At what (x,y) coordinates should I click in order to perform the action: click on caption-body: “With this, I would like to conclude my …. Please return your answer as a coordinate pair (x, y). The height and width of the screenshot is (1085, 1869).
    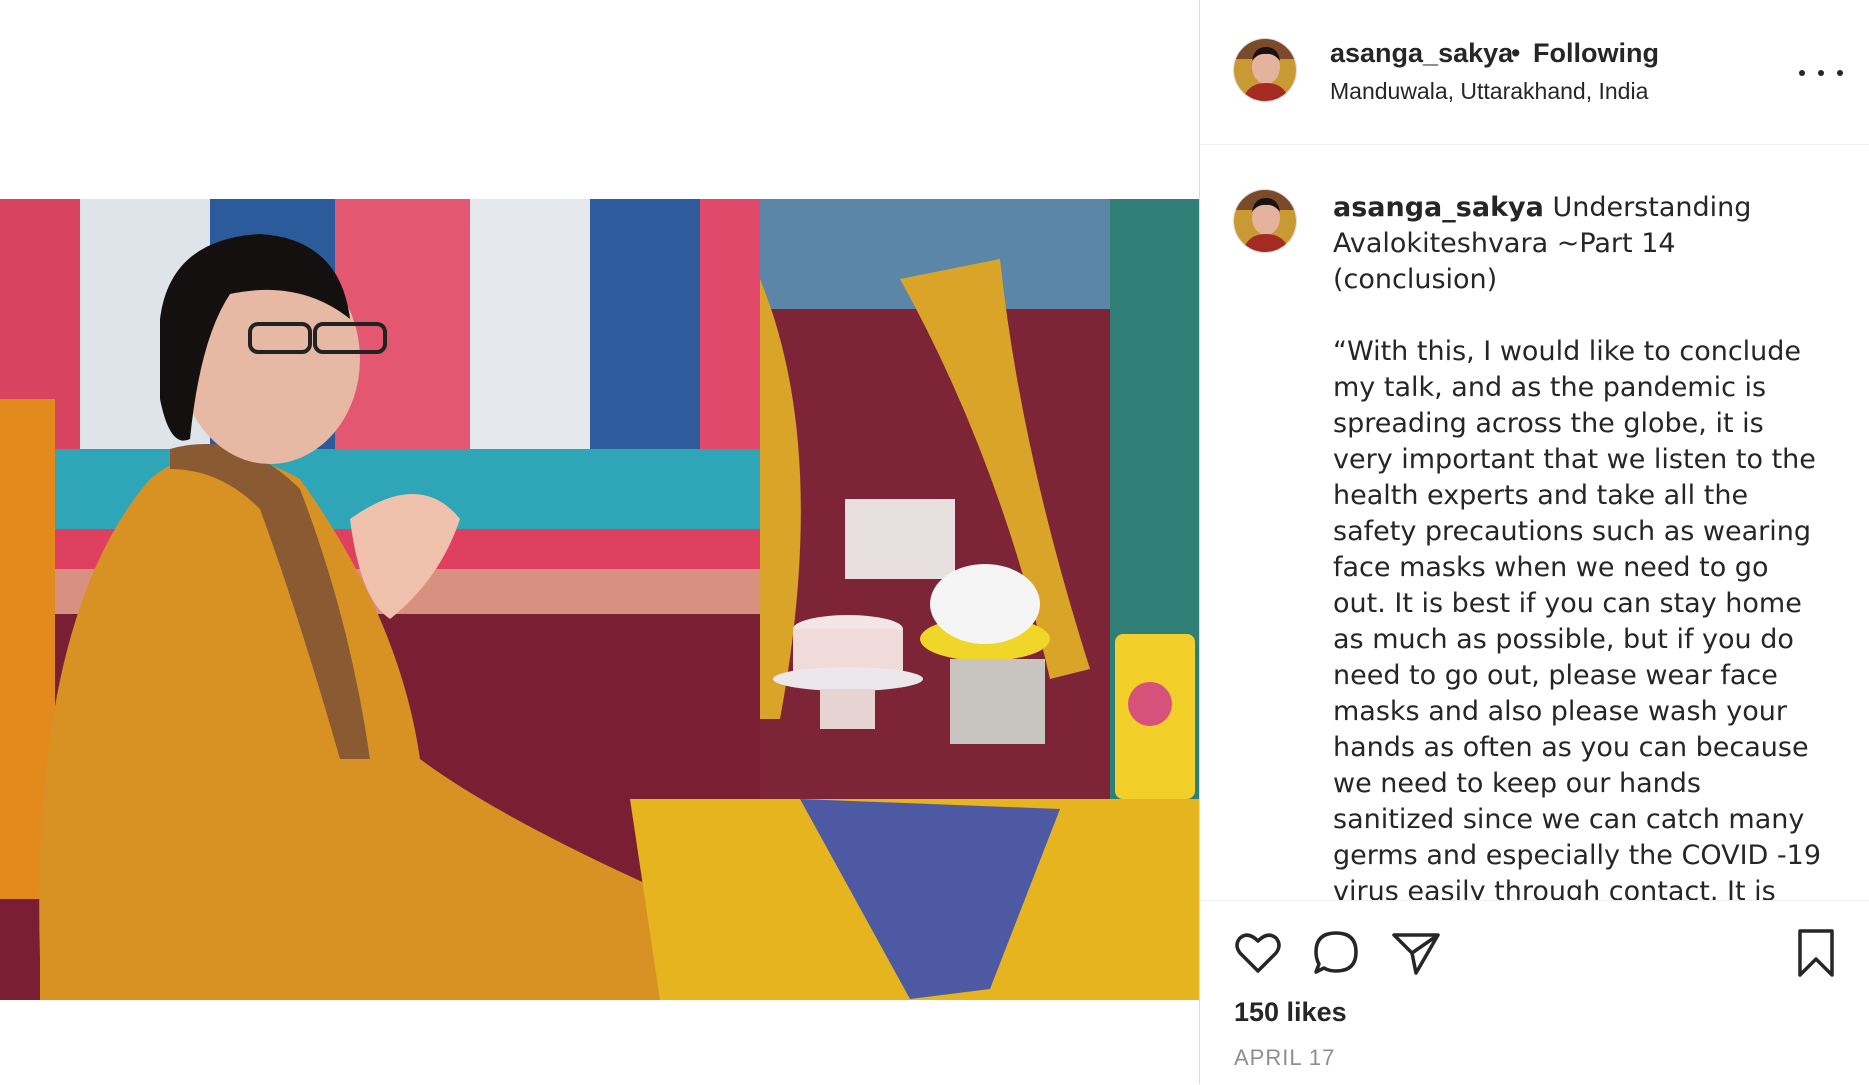
    Looking at the image, I should click on (1577, 618).